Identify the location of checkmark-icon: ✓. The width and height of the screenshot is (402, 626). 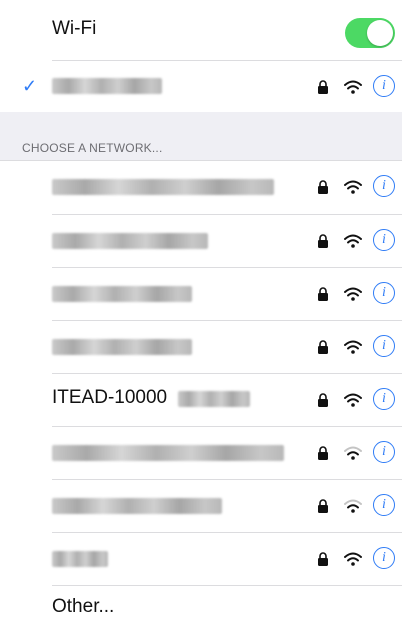
(30, 86).